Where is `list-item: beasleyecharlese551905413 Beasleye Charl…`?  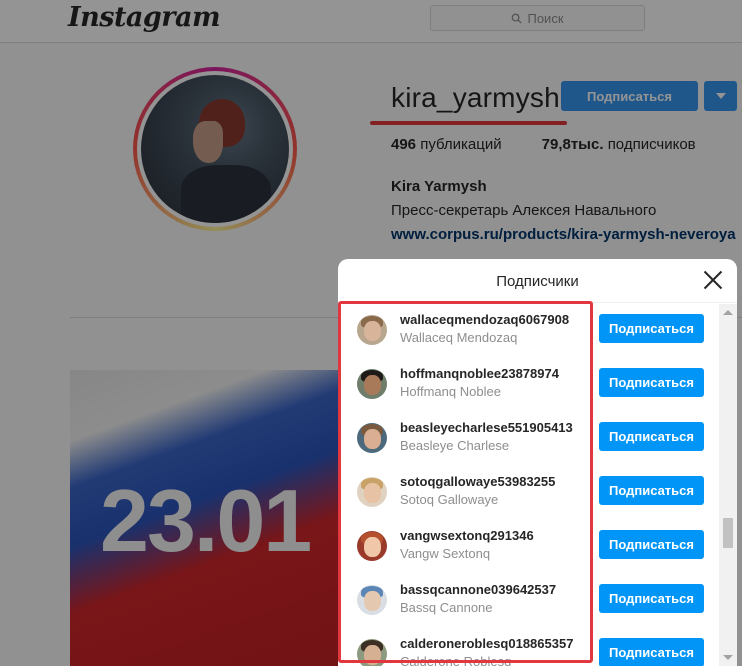 list-item: beasleyecharlese551905413 Beasleye Charl… is located at coordinates (528, 439).